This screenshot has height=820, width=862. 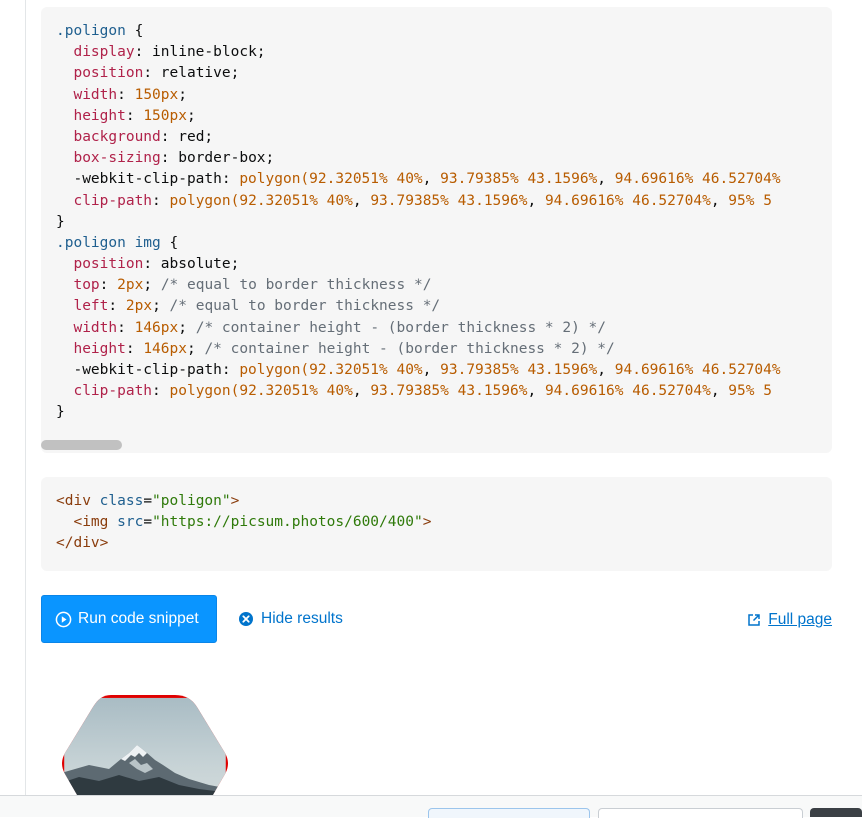 I want to click on html_code-line: </div>, so click(x=444, y=543).